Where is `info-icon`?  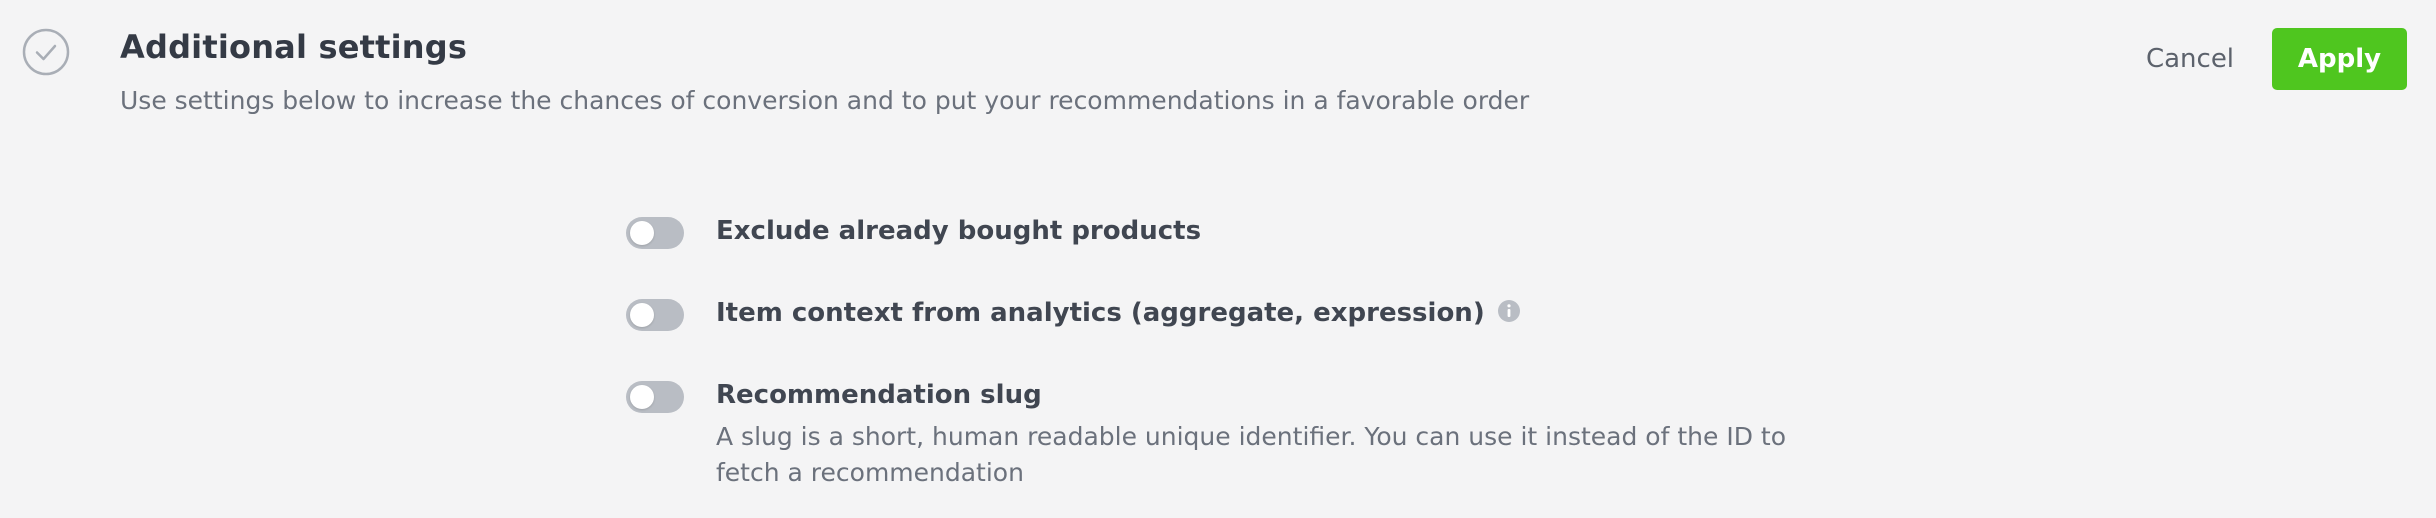
info-icon is located at coordinates (1509, 311).